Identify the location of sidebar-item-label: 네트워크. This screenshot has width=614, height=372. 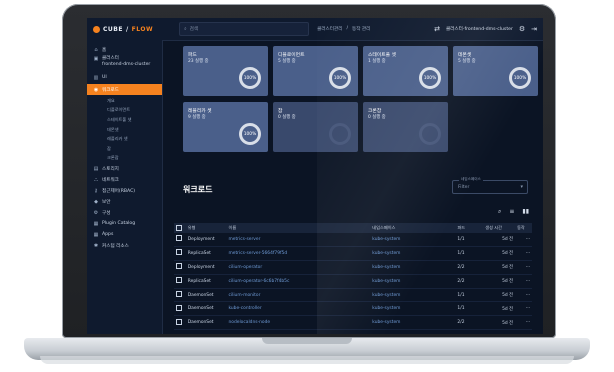
(110, 180).